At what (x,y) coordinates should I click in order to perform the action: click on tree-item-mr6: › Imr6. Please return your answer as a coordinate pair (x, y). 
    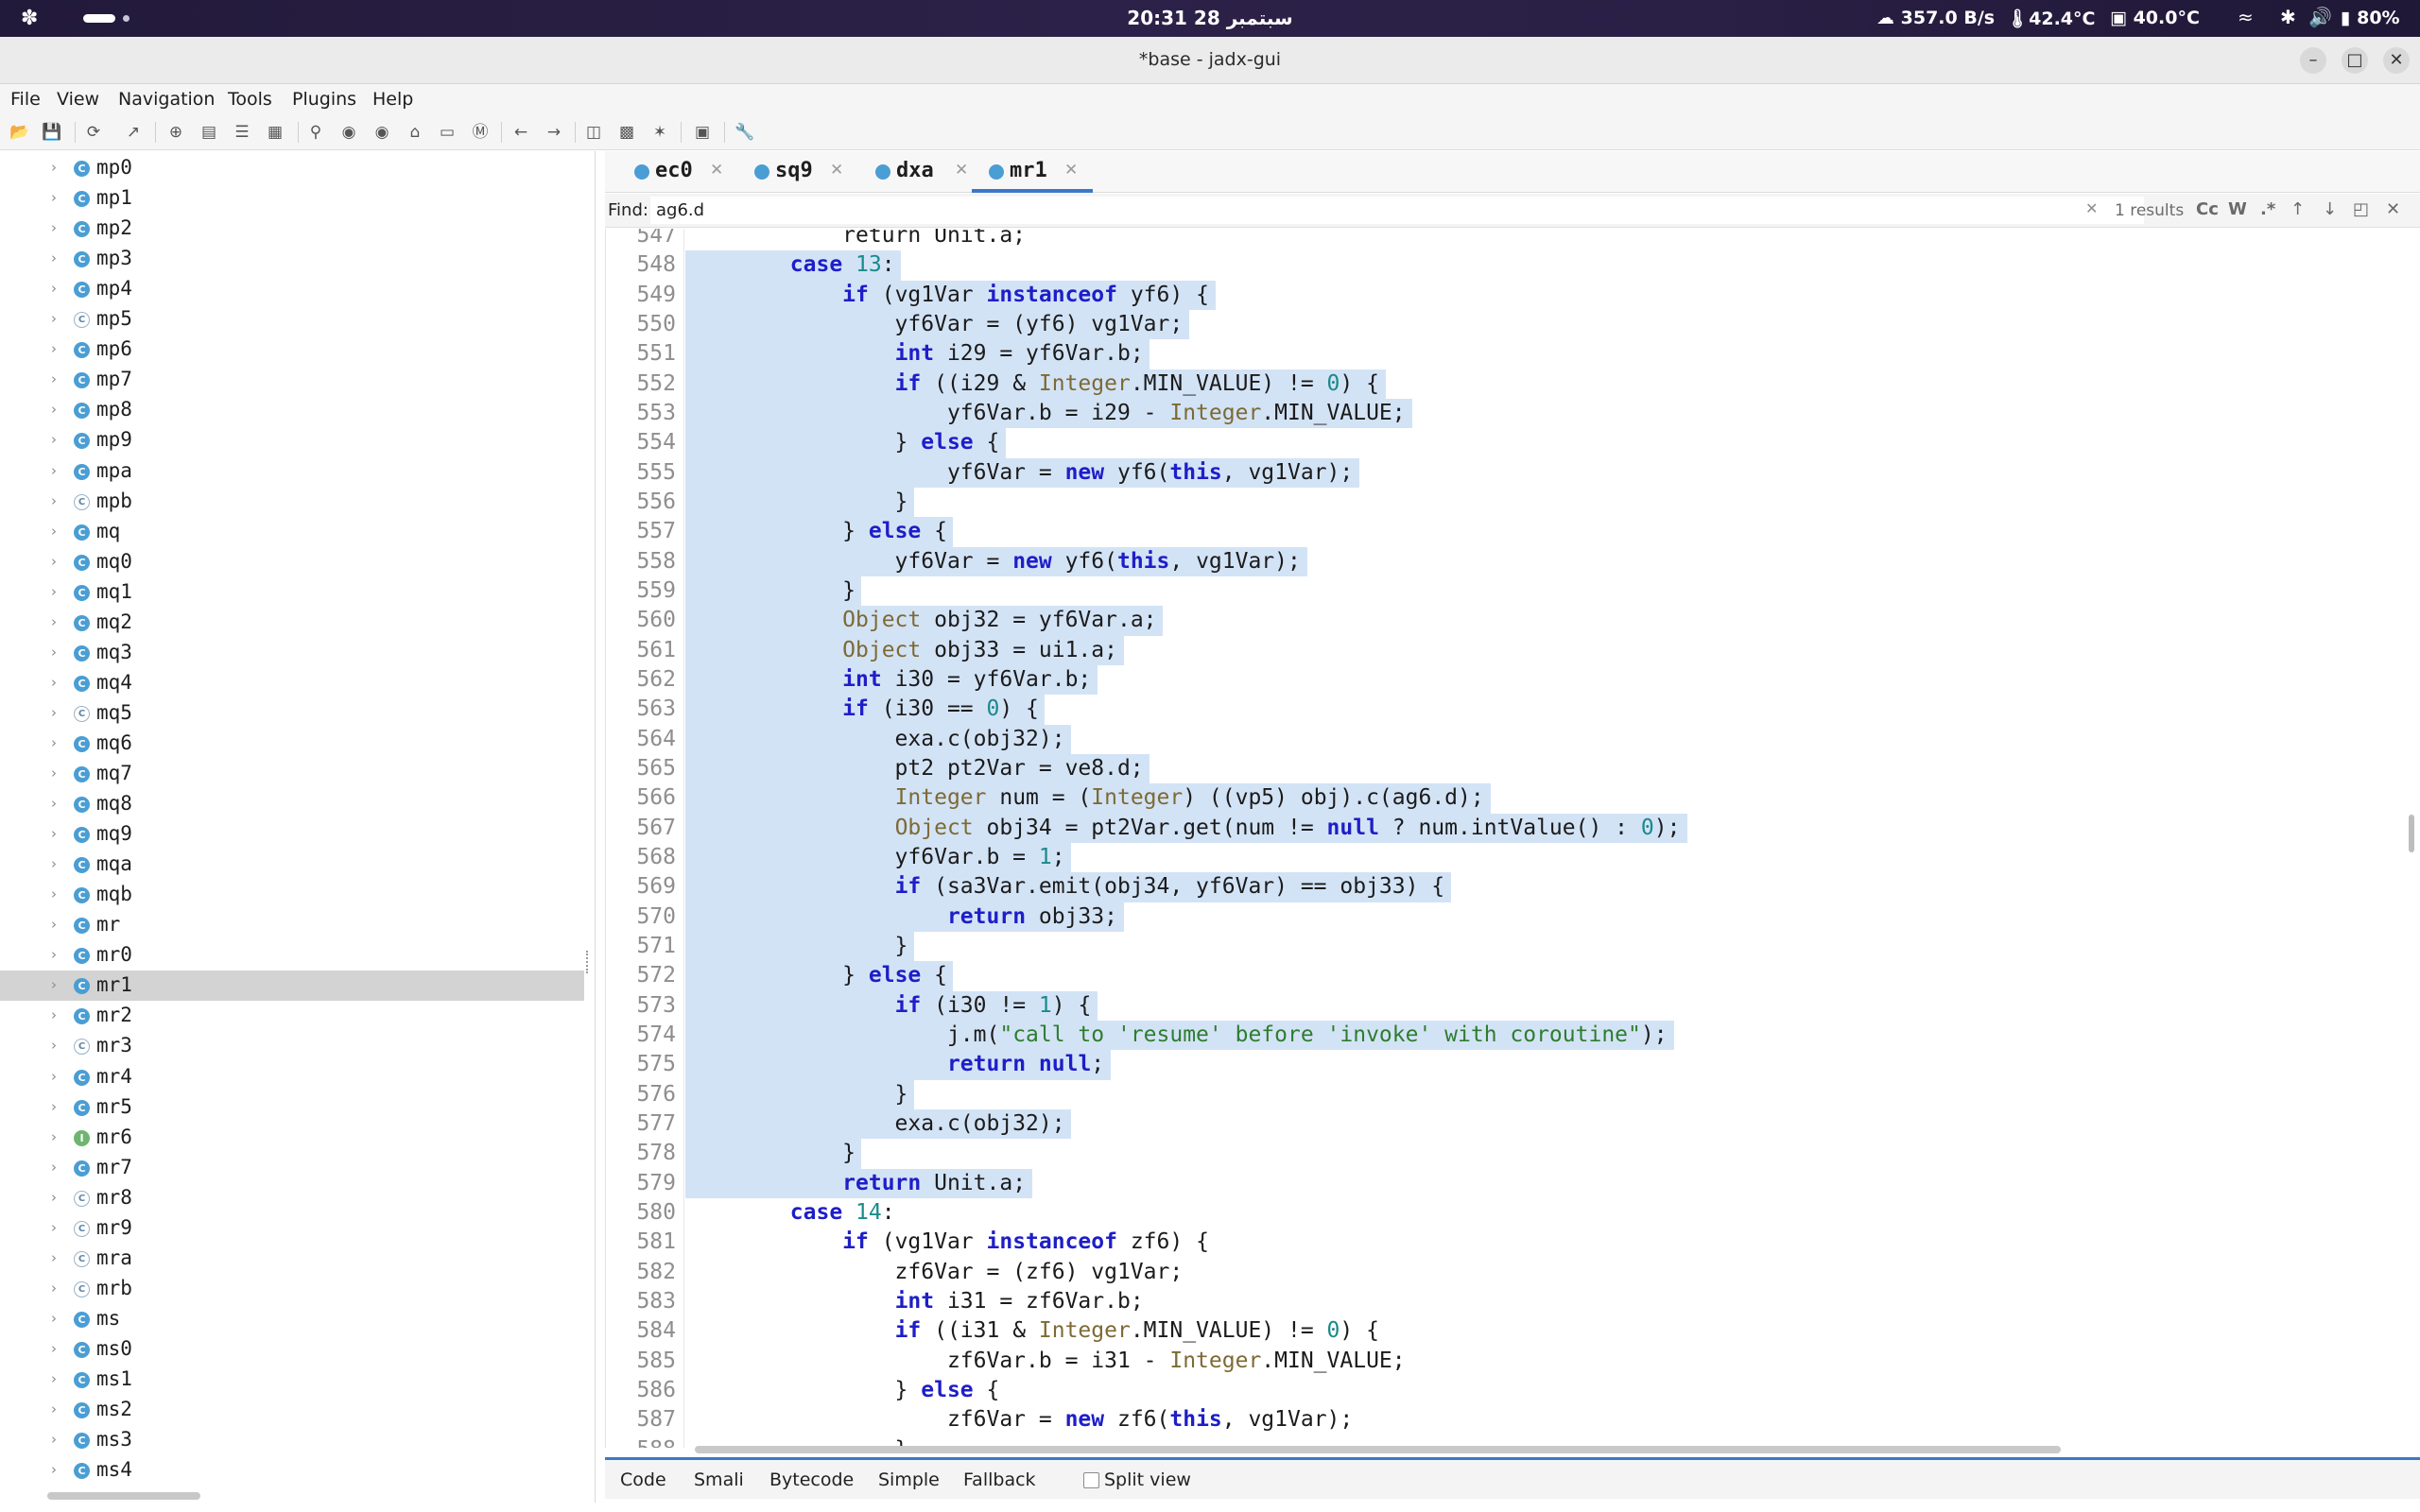
    Looking at the image, I should click on (292, 1138).